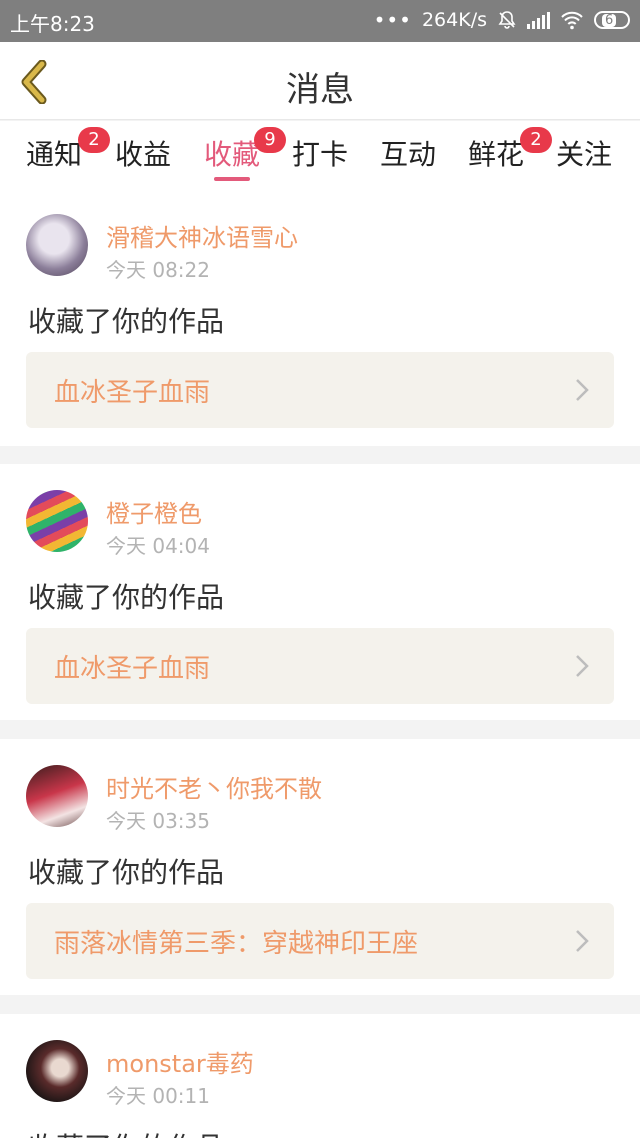 This screenshot has height=1138, width=640. I want to click on tab-label: 打卡, so click(320, 154).